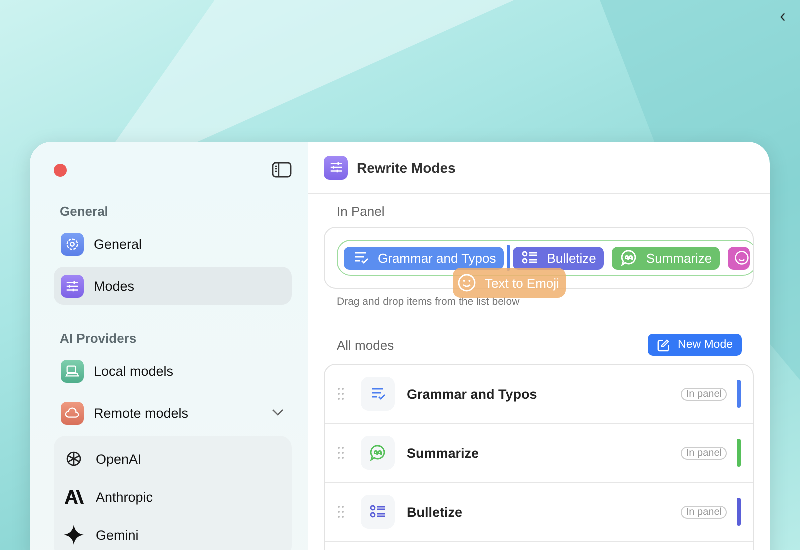  I want to click on section-heading: In Panel, so click(361, 211).